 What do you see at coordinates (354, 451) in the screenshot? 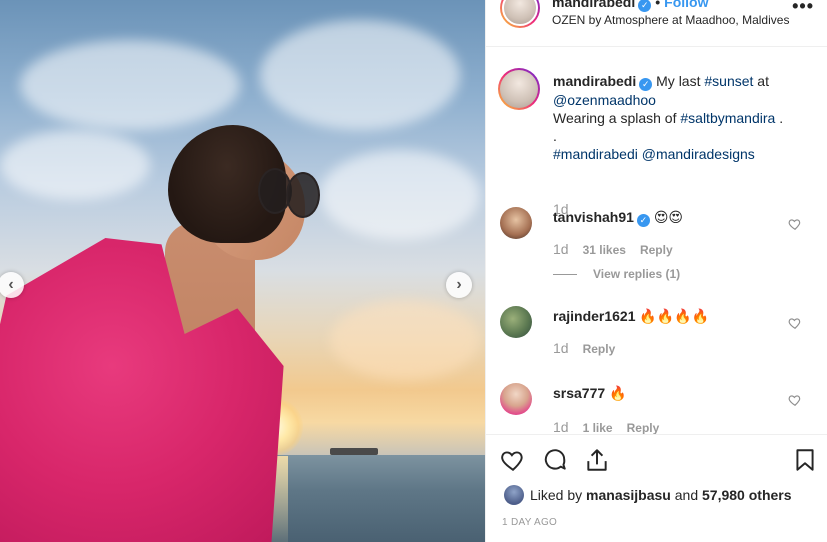
I see `ship` at bounding box center [354, 451].